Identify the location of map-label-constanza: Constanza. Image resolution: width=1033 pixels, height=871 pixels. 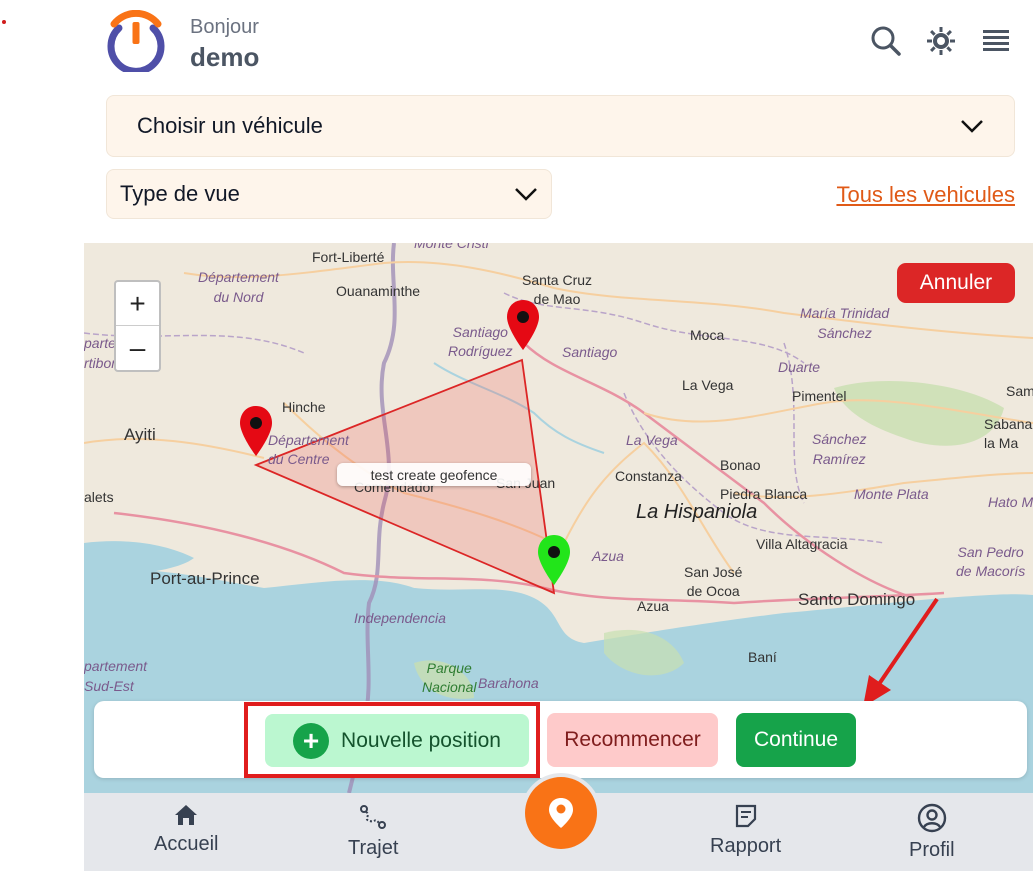
(648, 476).